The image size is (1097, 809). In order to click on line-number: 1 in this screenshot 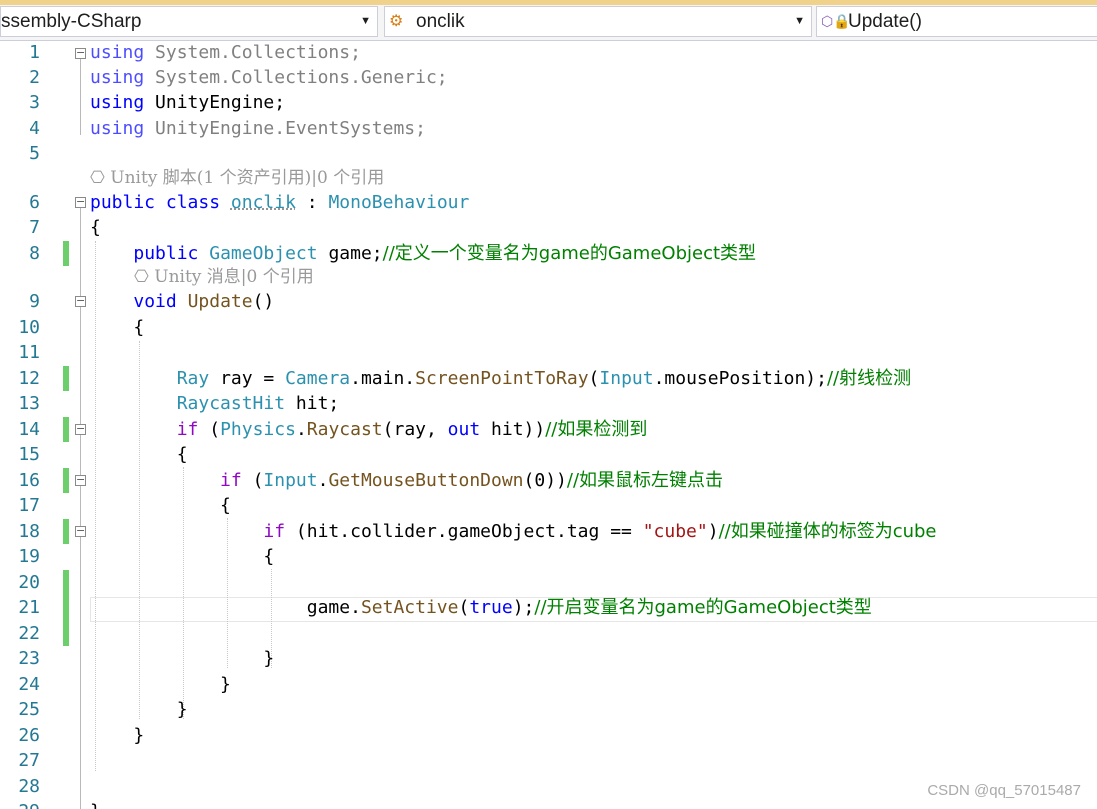, I will do `click(34, 52)`.